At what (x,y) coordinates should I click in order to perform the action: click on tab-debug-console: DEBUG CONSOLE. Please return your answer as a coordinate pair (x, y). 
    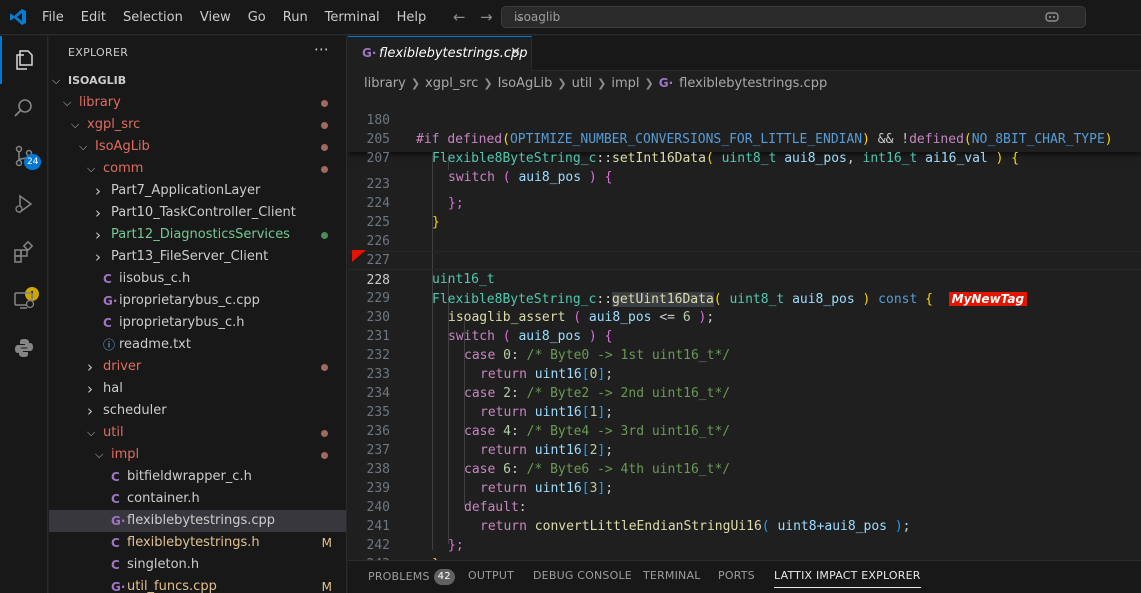
    Looking at the image, I should click on (582, 575).